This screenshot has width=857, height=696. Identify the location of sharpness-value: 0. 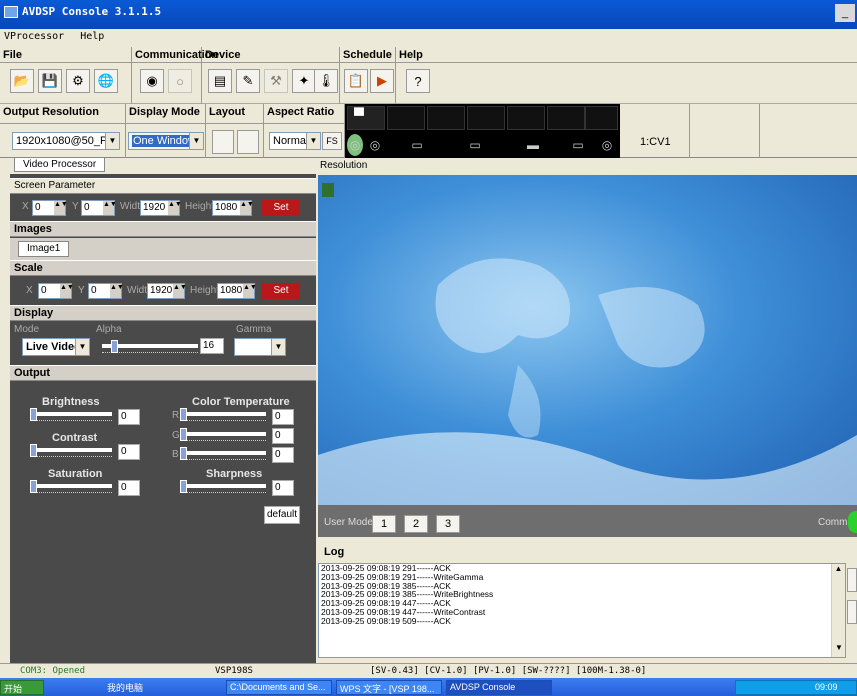
(283, 488).